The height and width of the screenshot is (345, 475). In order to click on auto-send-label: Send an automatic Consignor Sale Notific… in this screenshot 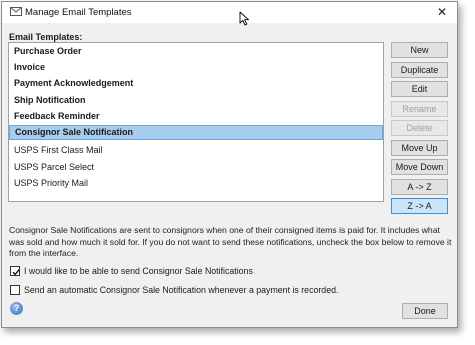, I will do `click(181, 290)`.